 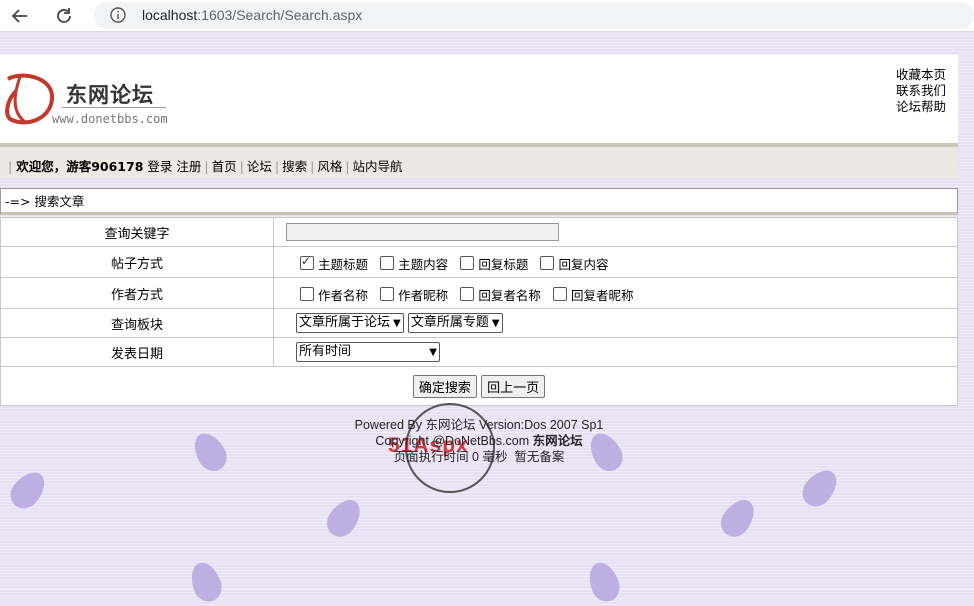 I want to click on keyword-row: 查询关键字, so click(x=479, y=232).